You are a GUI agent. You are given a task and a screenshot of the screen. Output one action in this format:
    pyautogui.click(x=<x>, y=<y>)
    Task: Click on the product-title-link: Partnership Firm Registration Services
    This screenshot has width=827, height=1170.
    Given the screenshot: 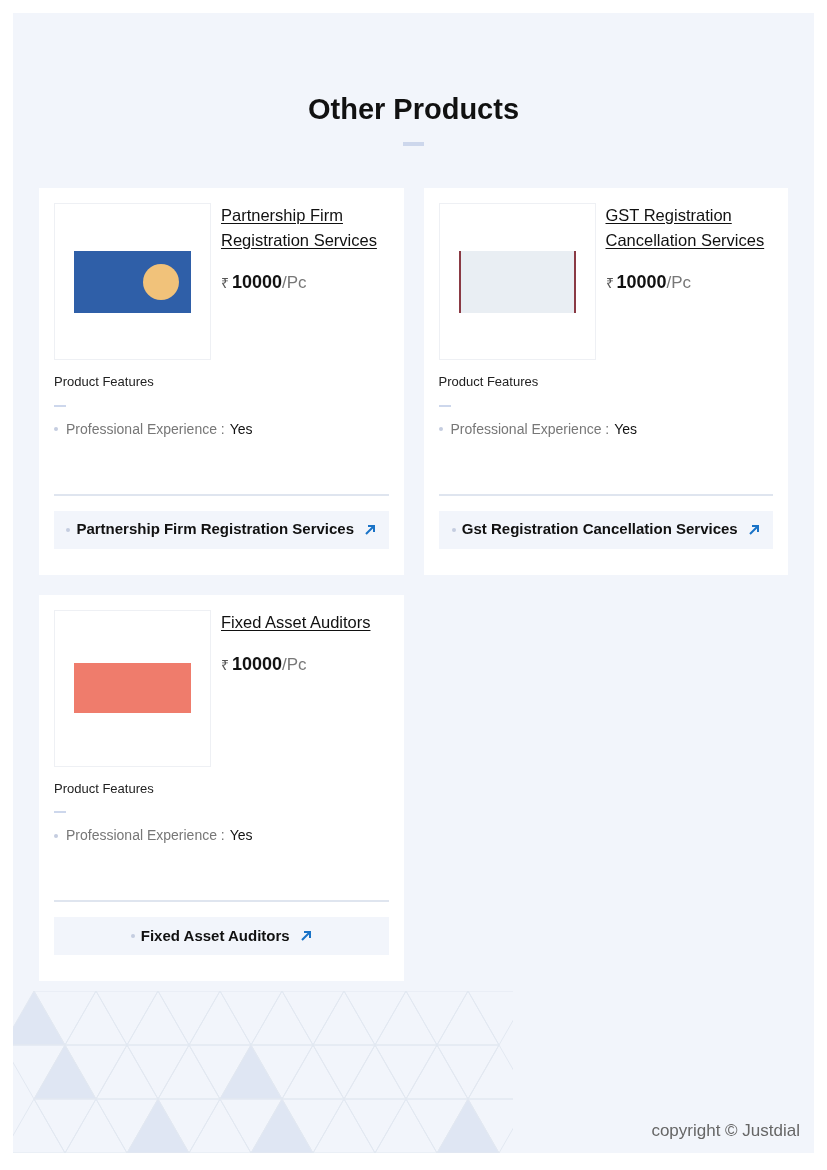 What is the action you would take?
    pyautogui.click(x=301, y=228)
    